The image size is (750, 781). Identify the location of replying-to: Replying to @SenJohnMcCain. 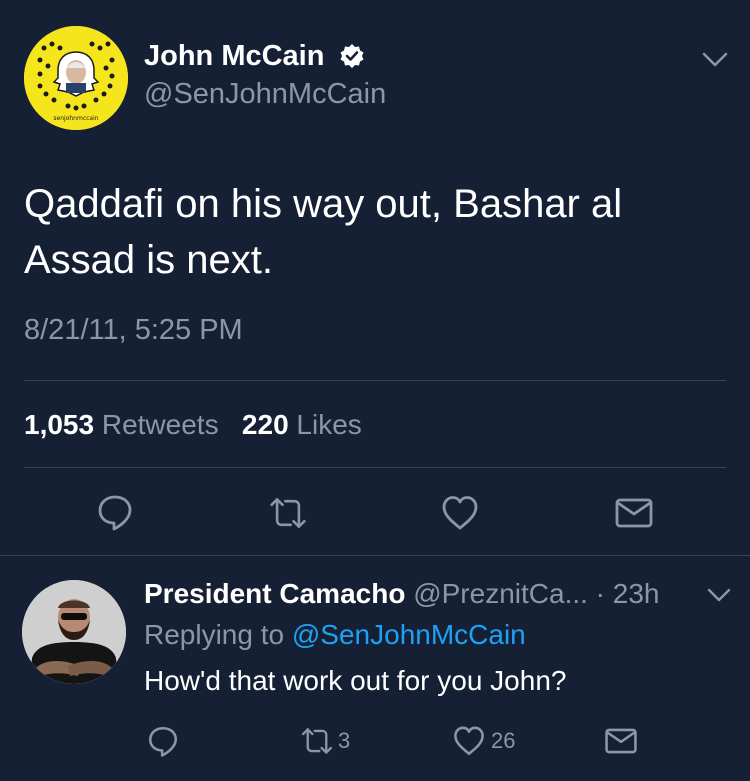
(335, 635).